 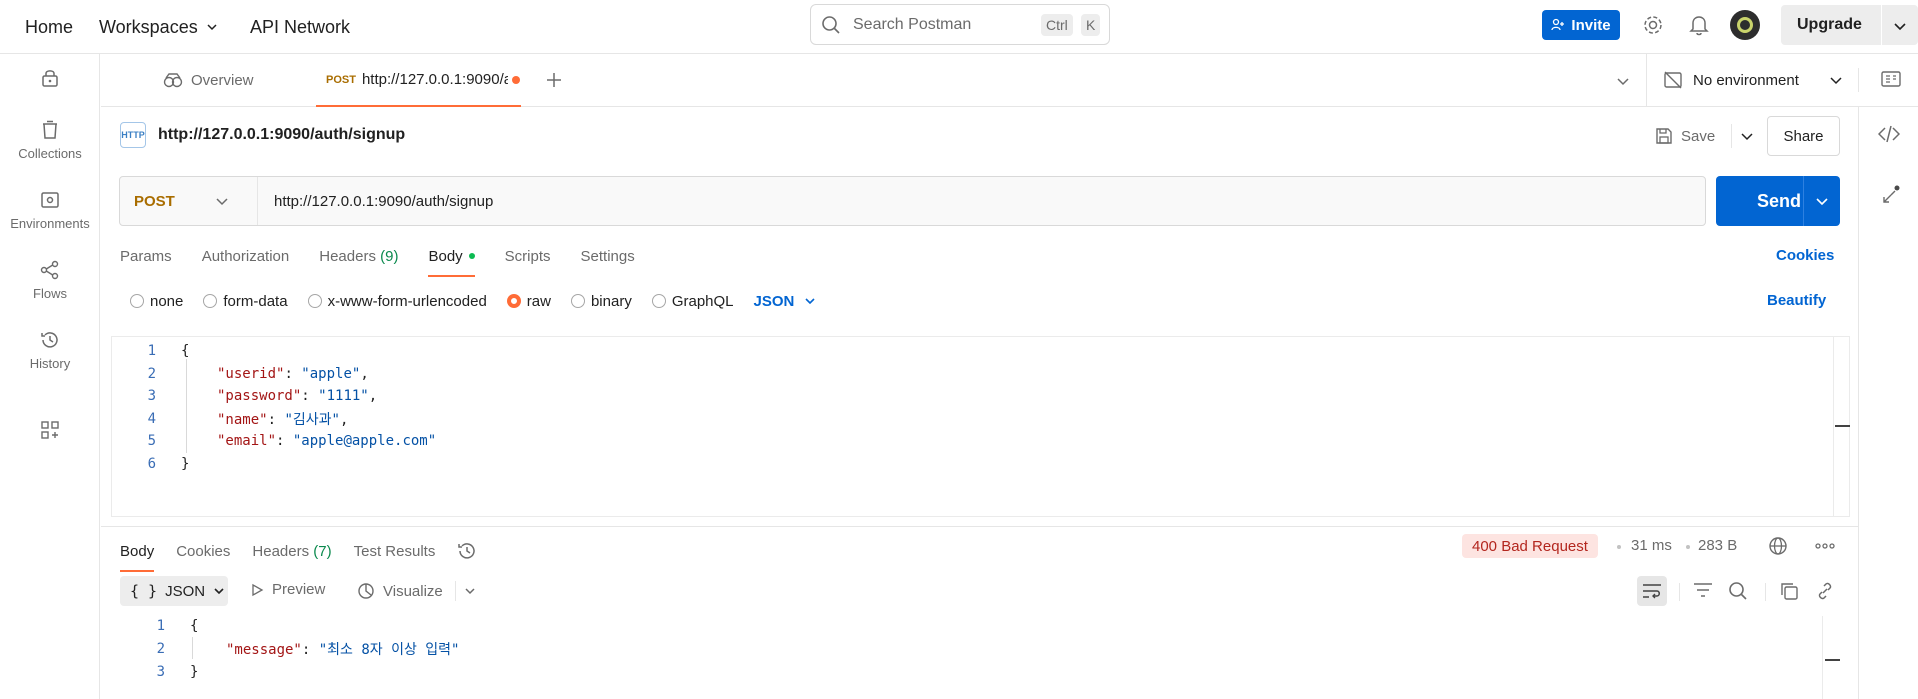 What do you see at coordinates (300, 27) in the screenshot?
I see `api-network-link: API Network` at bounding box center [300, 27].